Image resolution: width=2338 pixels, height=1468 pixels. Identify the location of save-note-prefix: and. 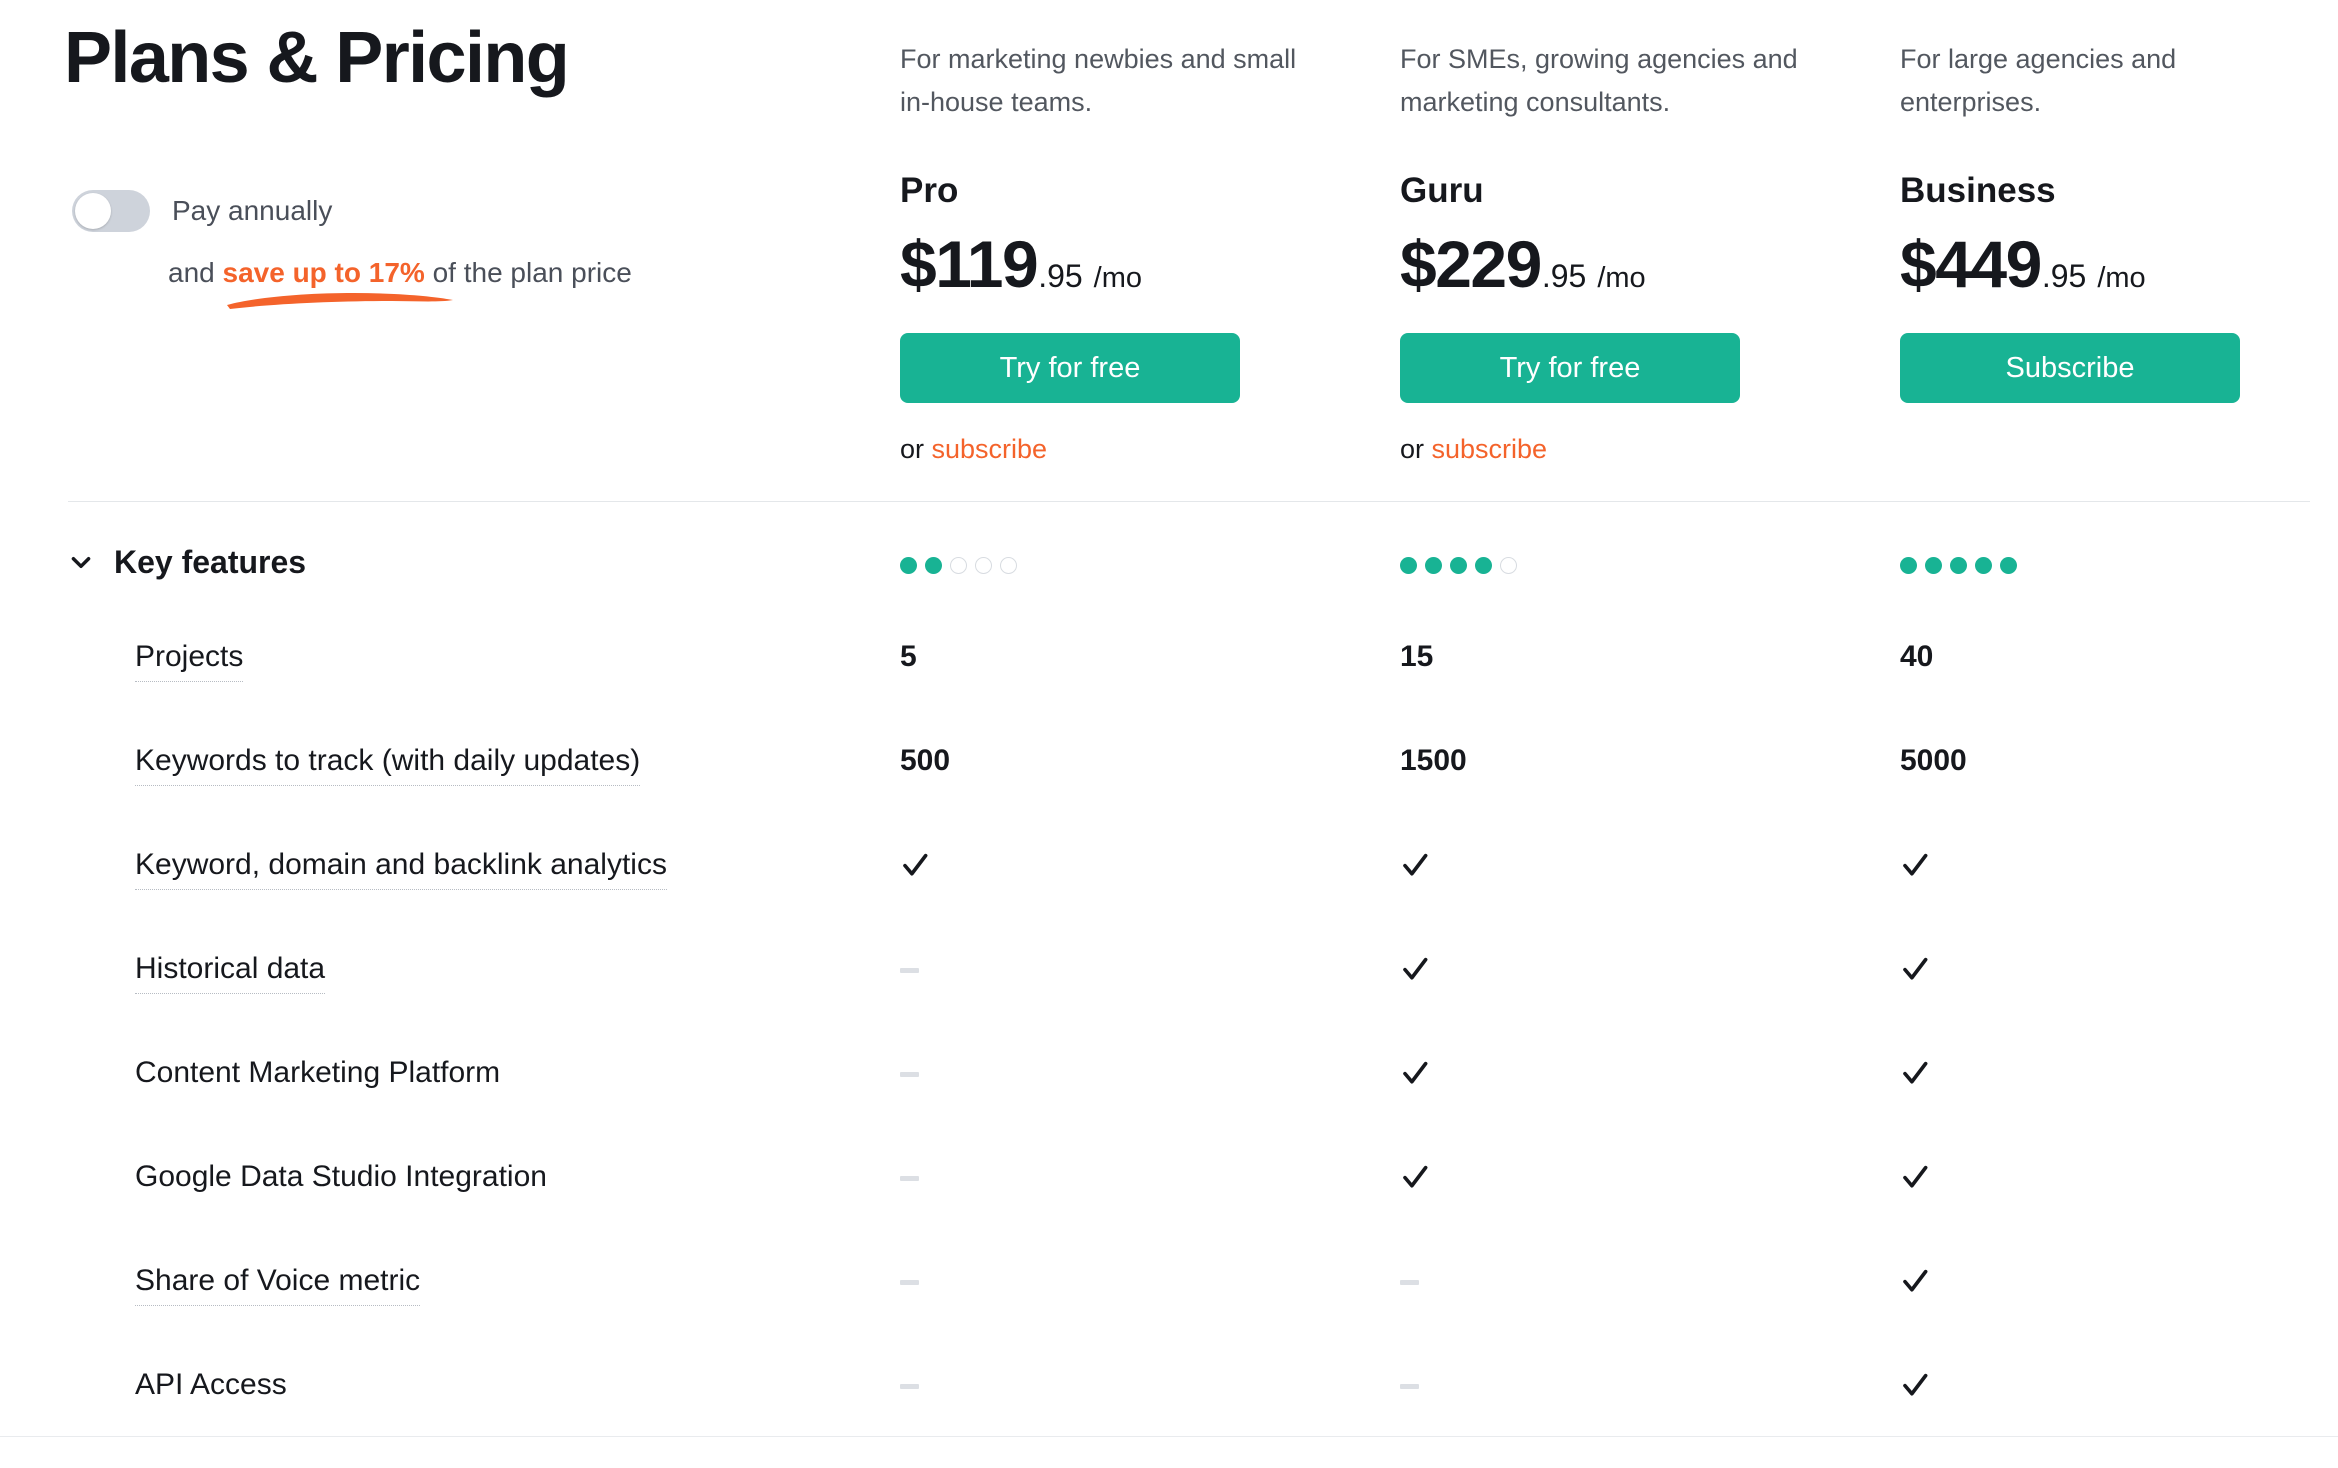
(195, 272).